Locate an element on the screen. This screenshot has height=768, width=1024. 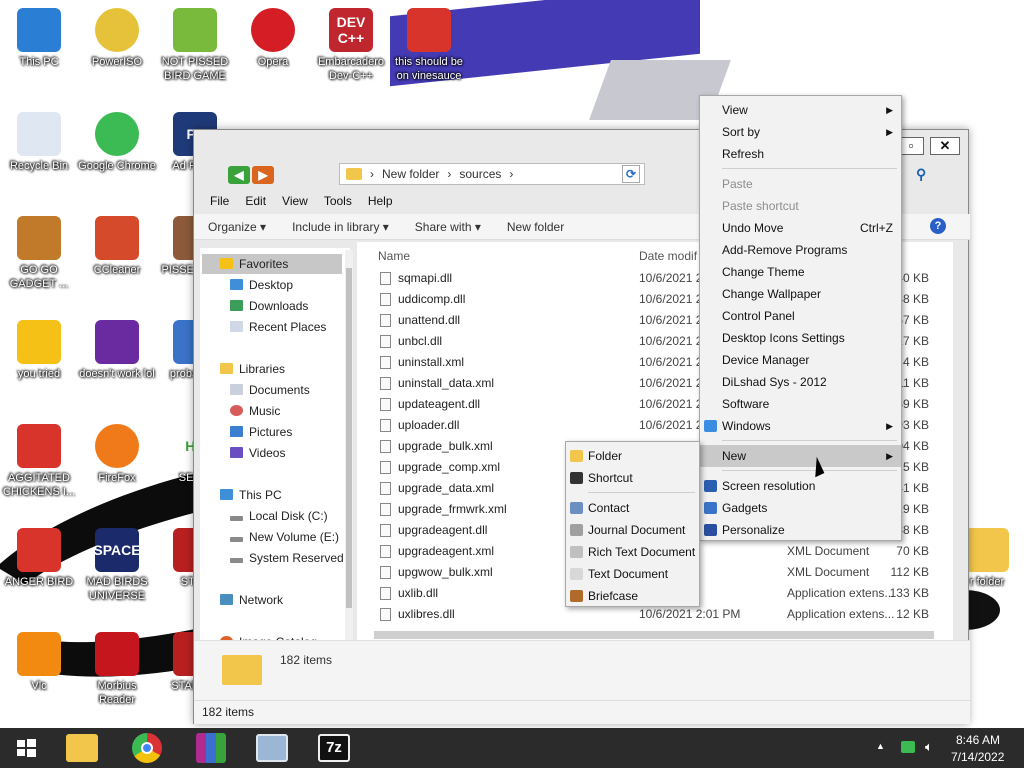
nav-this-pc: This PC is located at coordinates (251, 495).